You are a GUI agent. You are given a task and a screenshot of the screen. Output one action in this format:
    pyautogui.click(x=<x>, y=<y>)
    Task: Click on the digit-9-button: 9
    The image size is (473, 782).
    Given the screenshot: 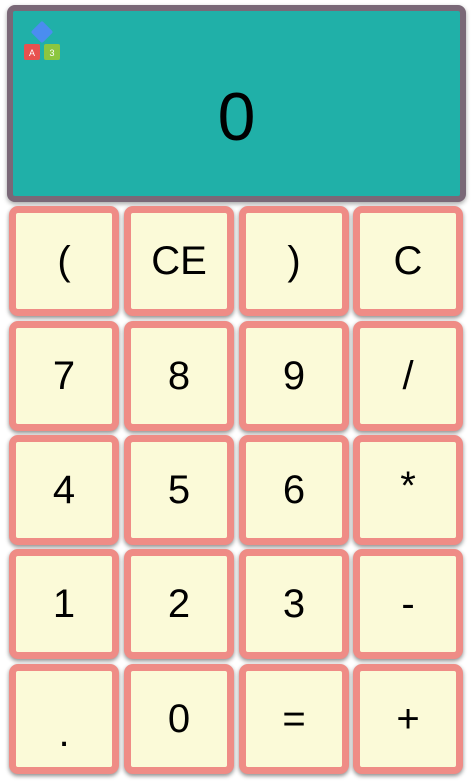 What is the action you would take?
    pyautogui.click(x=294, y=376)
    